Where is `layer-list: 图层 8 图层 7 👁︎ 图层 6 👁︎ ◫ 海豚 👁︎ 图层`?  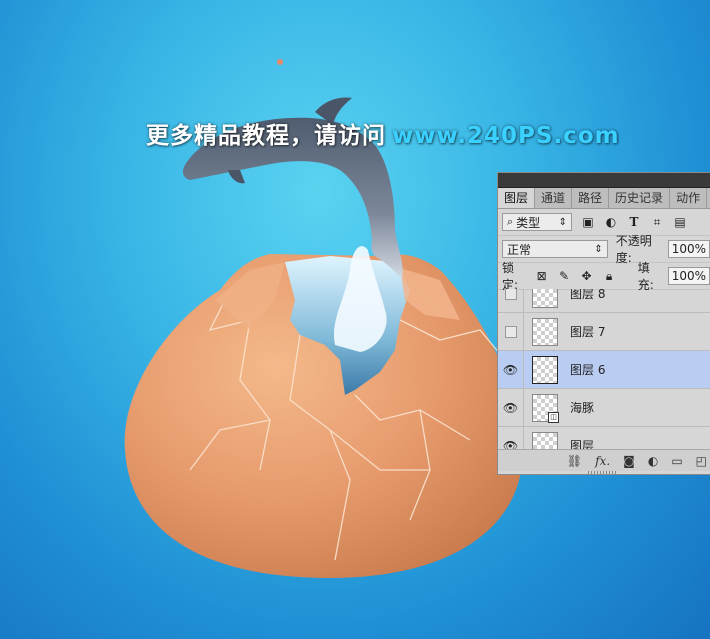
layer-list: 图层 8 图层 7 👁︎ 图层 6 👁︎ ◫ 海豚 👁︎ 图层 is located at coordinates (604, 369).